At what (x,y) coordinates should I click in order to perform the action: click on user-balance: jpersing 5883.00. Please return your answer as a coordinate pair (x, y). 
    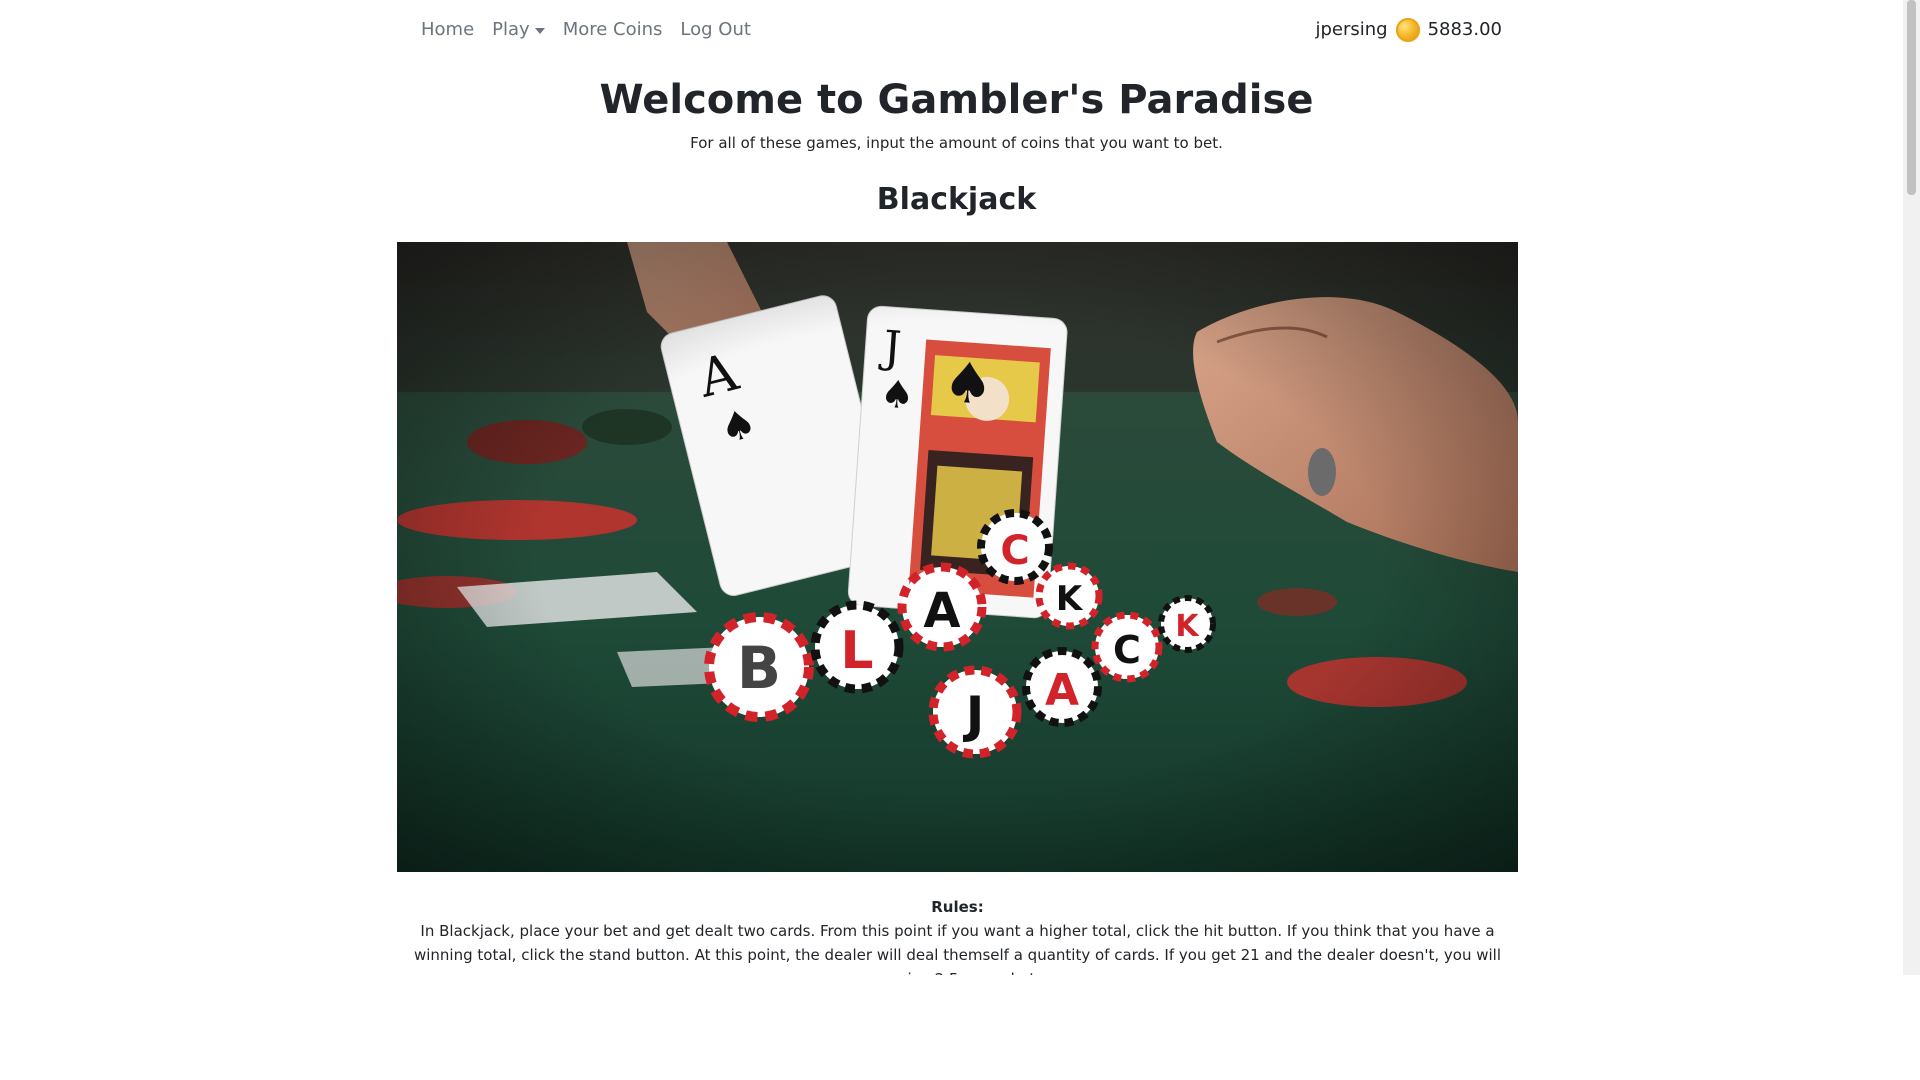
    Looking at the image, I should click on (1408, 30).